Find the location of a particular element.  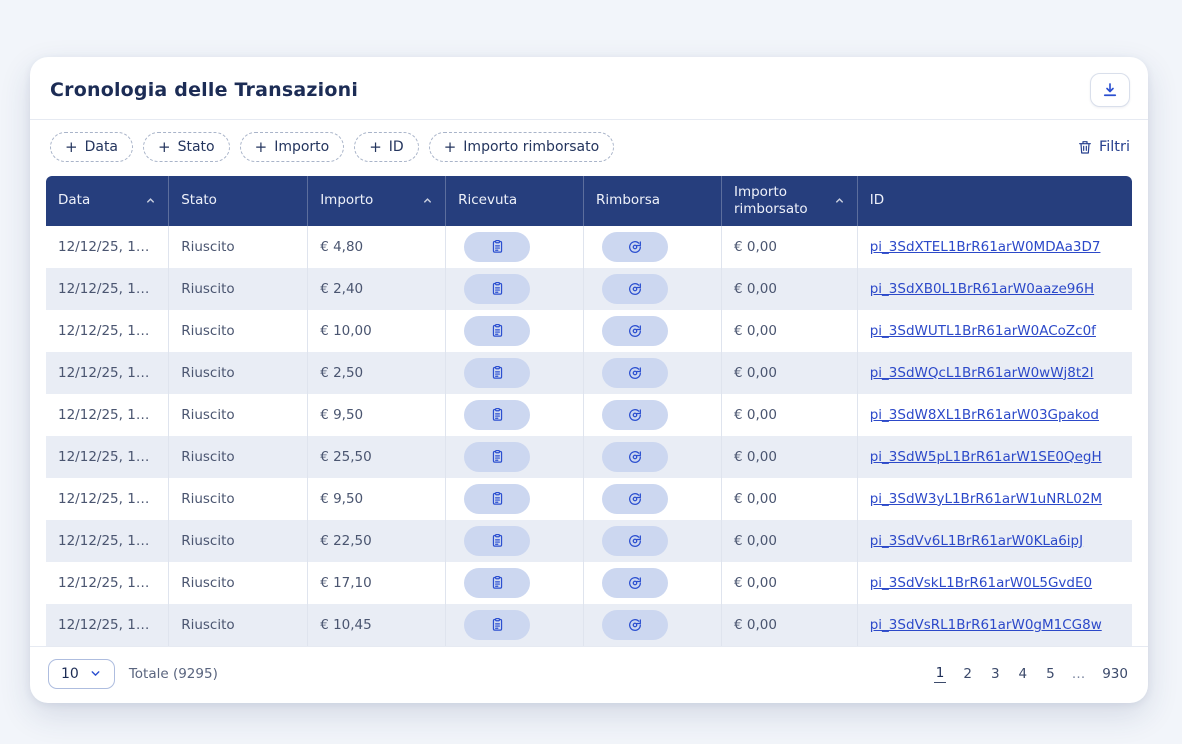

filter-chip-label: Importo is located at coordinates (302, 147).